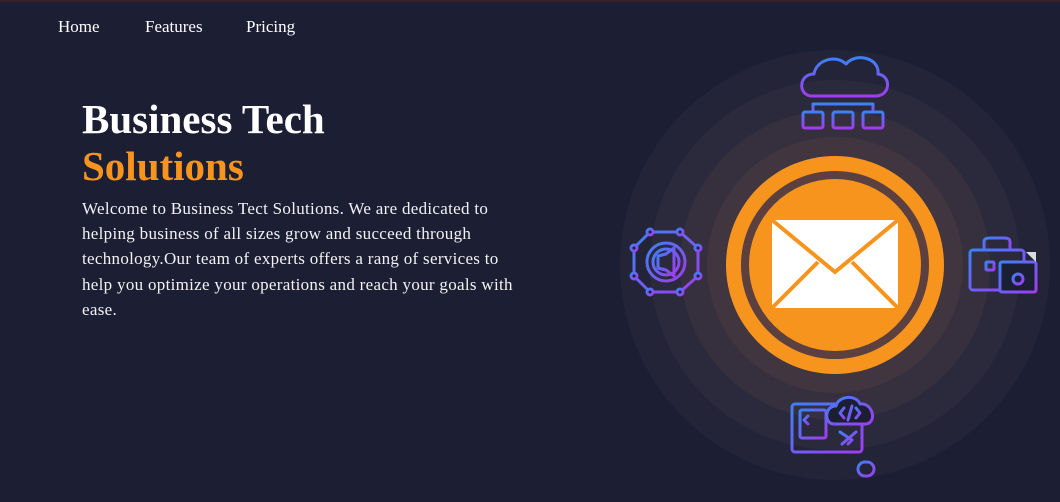  I want to click on envelope-icon, so click(835, 265).